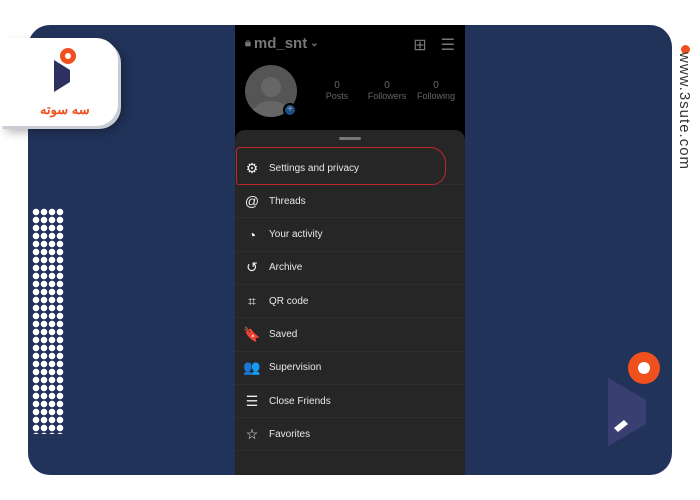  What do you see at coordinates (283, 334) in the screenshot?
I see `menu-item-label: Saved` at bounding box center [283, 334].